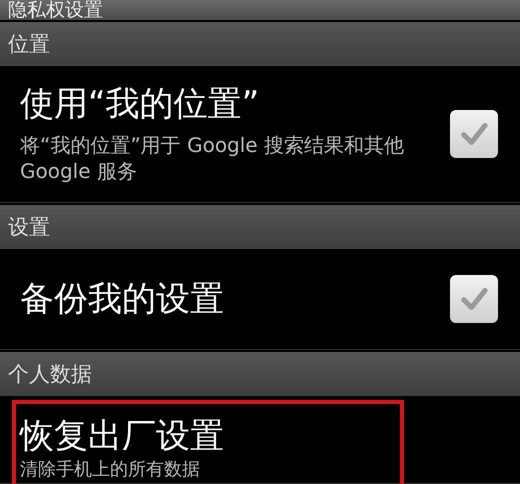 This screenshot has height=484, width=520. Describe the element at coordinates (29, 227) in the screenshot. I see `section-title: 设置` at that location.